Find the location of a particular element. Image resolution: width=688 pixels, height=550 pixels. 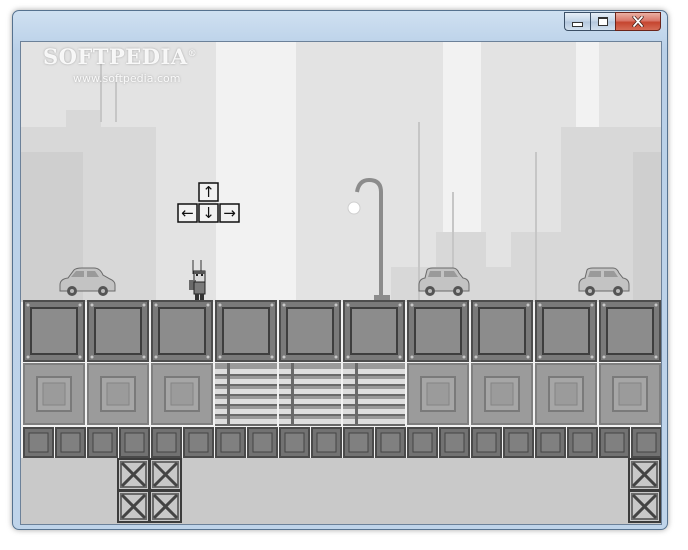

maximize-icon is located at coordinates (603, 21).